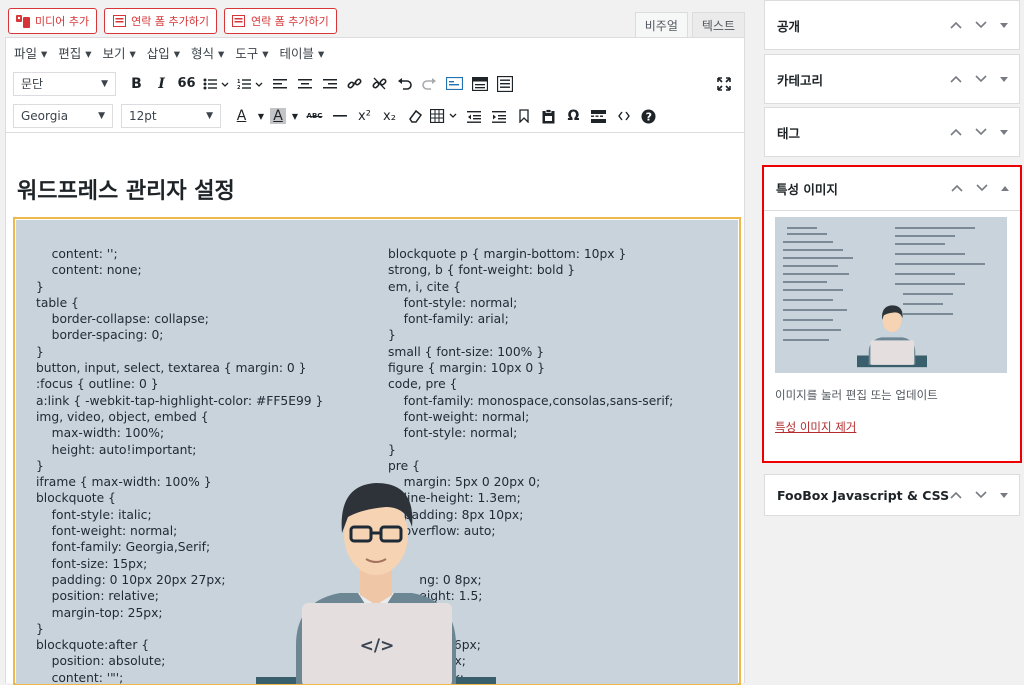  I want to click on fullscreen-button, so click(723, 84).